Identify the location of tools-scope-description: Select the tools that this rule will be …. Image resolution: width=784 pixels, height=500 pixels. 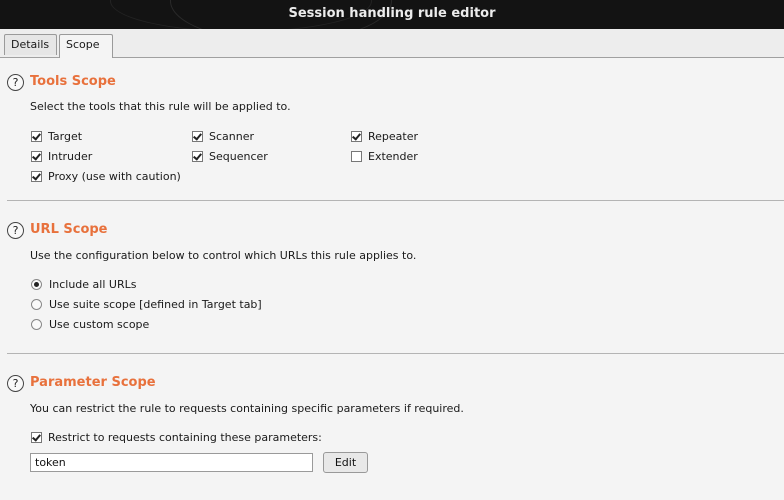
(160, 106).